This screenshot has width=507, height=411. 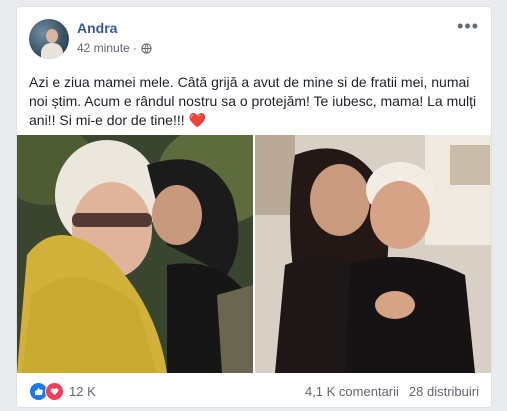 I want to click on post-time: 42 minute ·, so click(x=107, y=48).